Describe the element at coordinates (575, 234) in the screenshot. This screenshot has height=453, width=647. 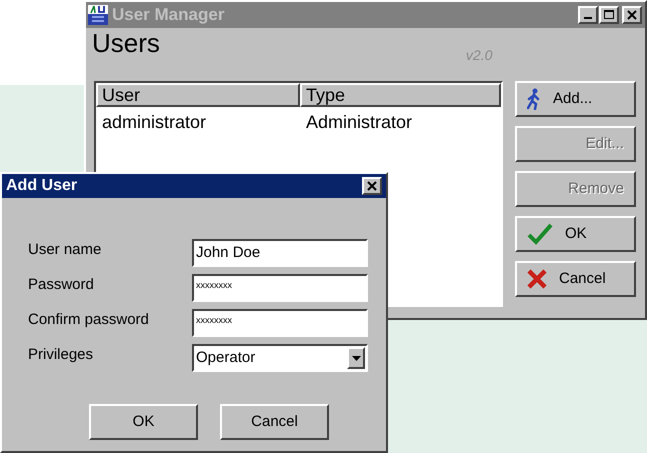
I see `action-button: OK` at that location.